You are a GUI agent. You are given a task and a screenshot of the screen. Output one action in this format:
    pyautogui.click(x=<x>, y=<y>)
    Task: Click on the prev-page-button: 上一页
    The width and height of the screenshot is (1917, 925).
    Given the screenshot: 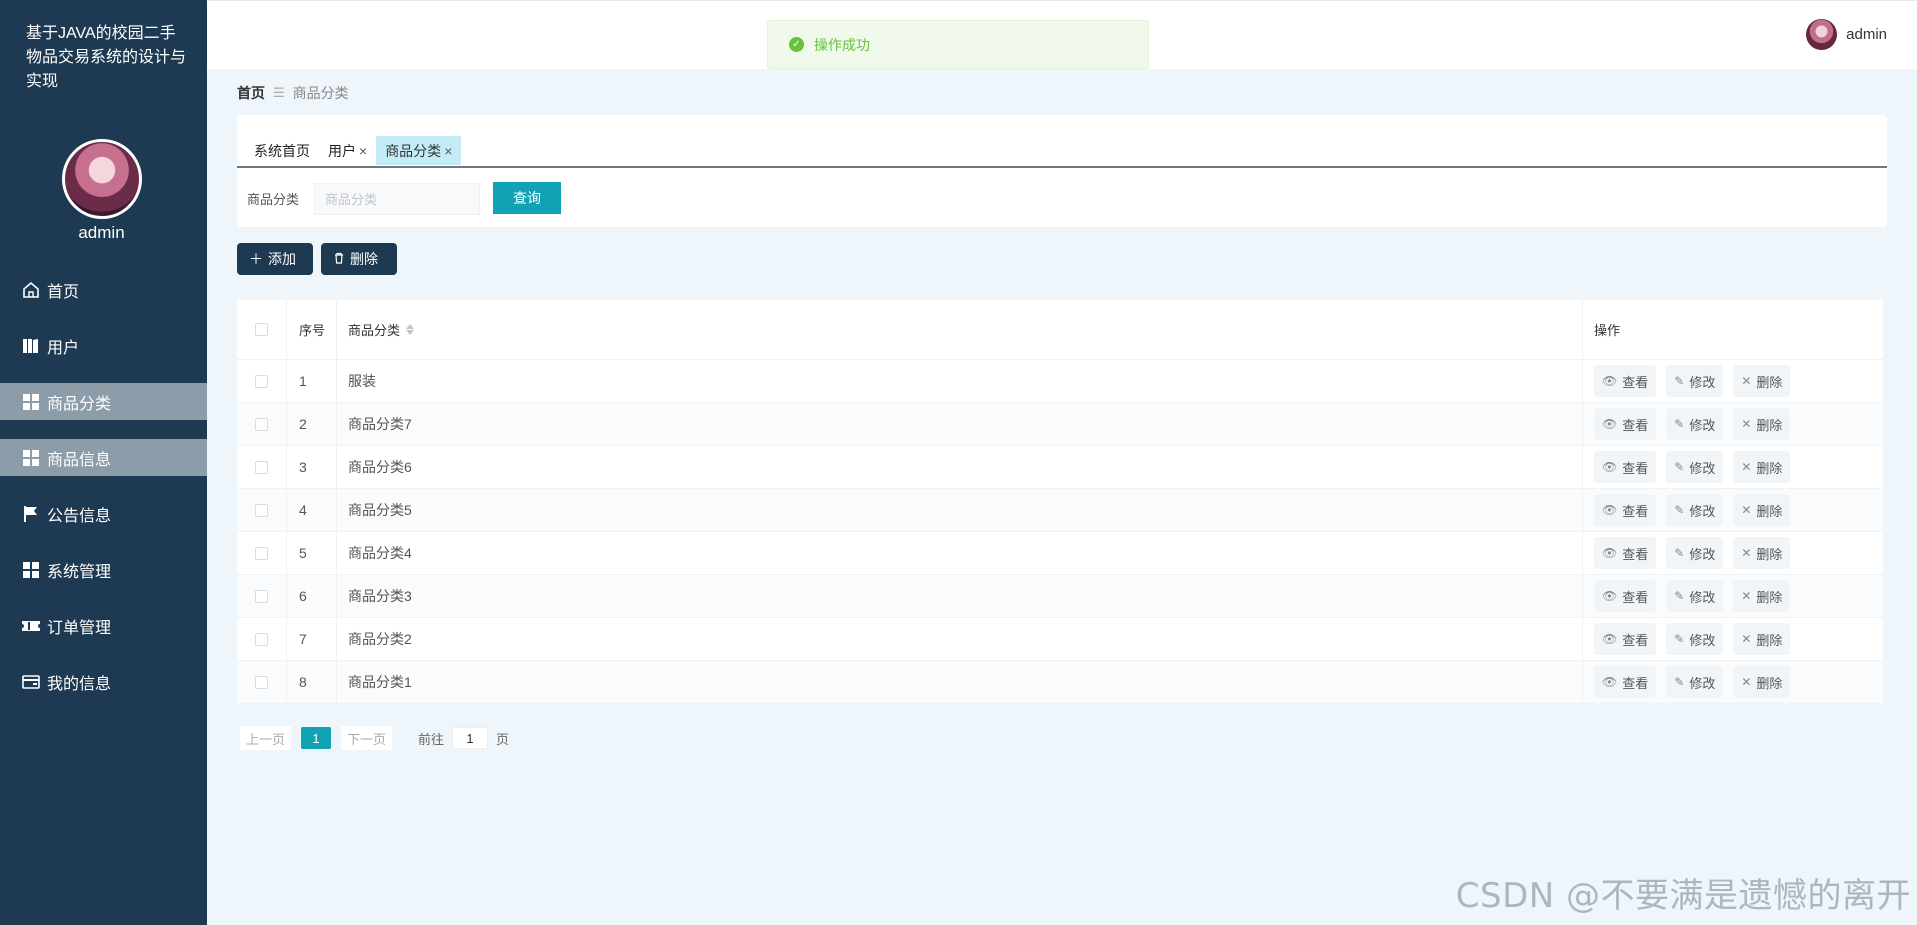 What is the action you would take?
    pyautogui.click(x=266, y=738)
    